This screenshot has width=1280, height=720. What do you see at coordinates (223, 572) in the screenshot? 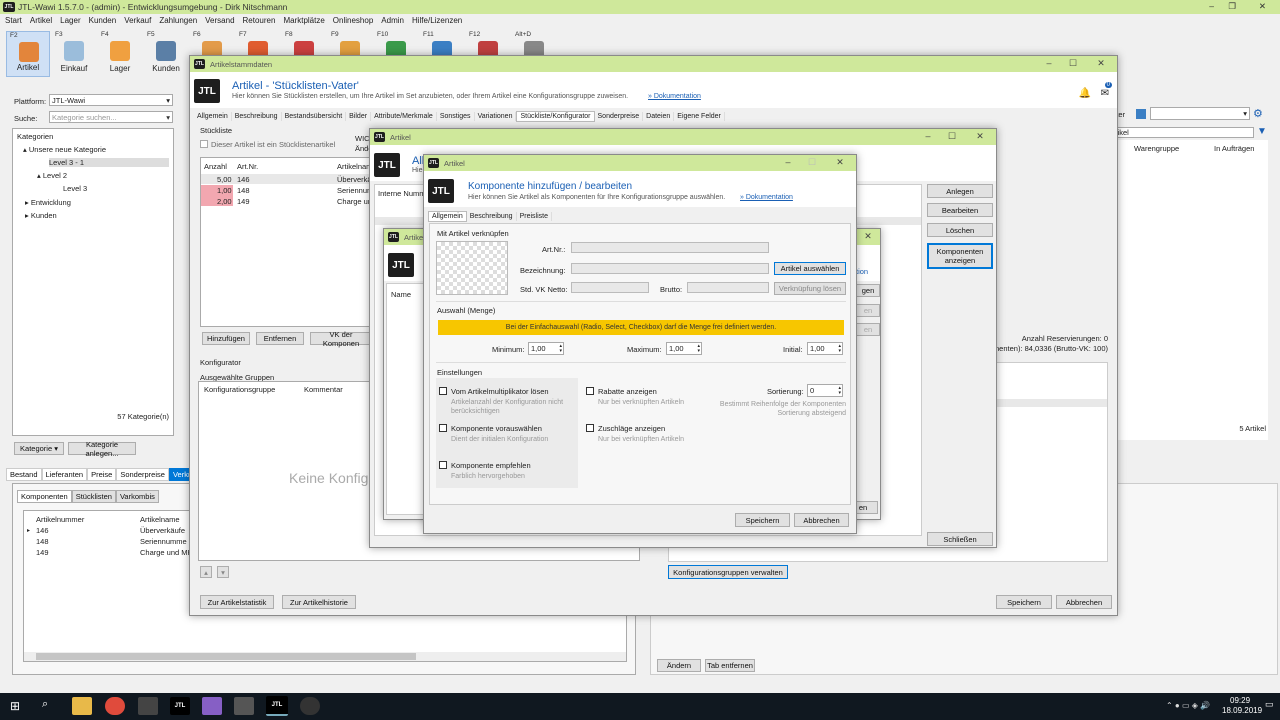
I see `scroll-down-button: ▾` at bounding box center [223, 572].